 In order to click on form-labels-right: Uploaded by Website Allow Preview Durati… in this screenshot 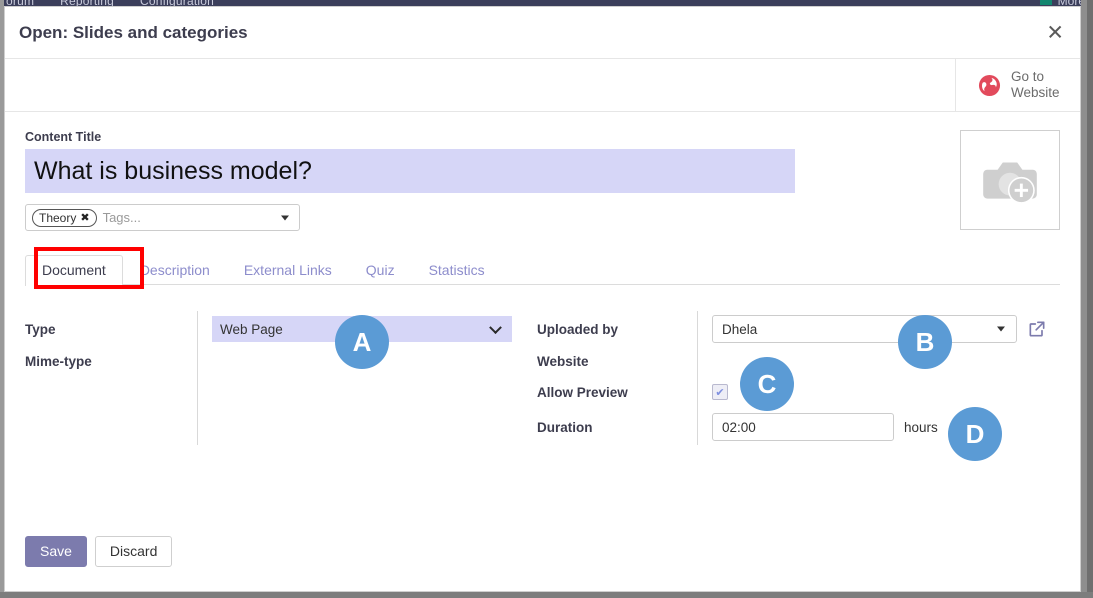, I will do `click(617, 378)`.